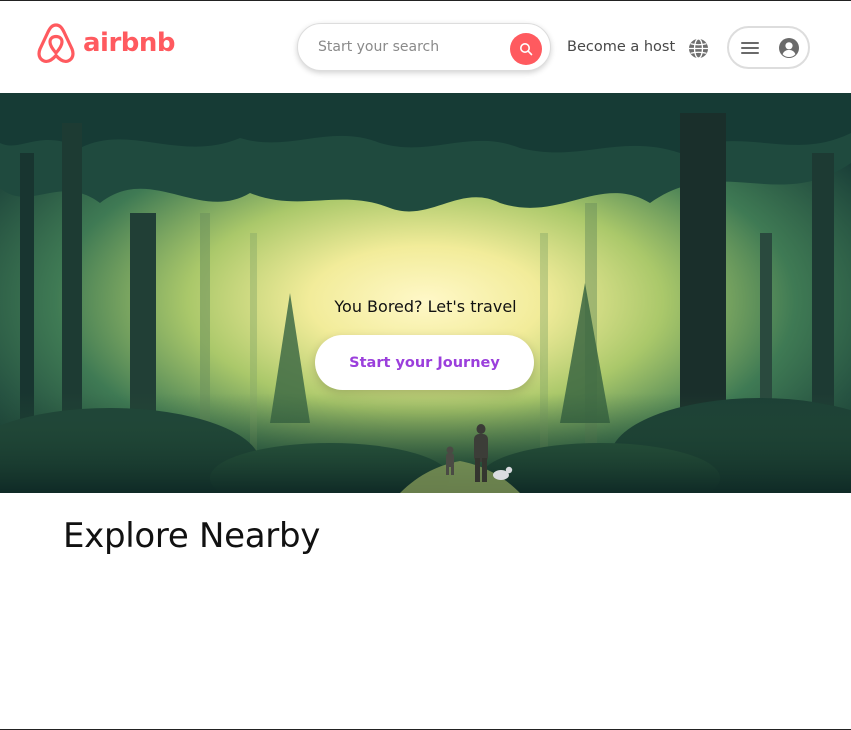 Image resolution: width=851 pixels, height=730 pixels. I want to click on airbnb-belo-icon, so click(56, 43).